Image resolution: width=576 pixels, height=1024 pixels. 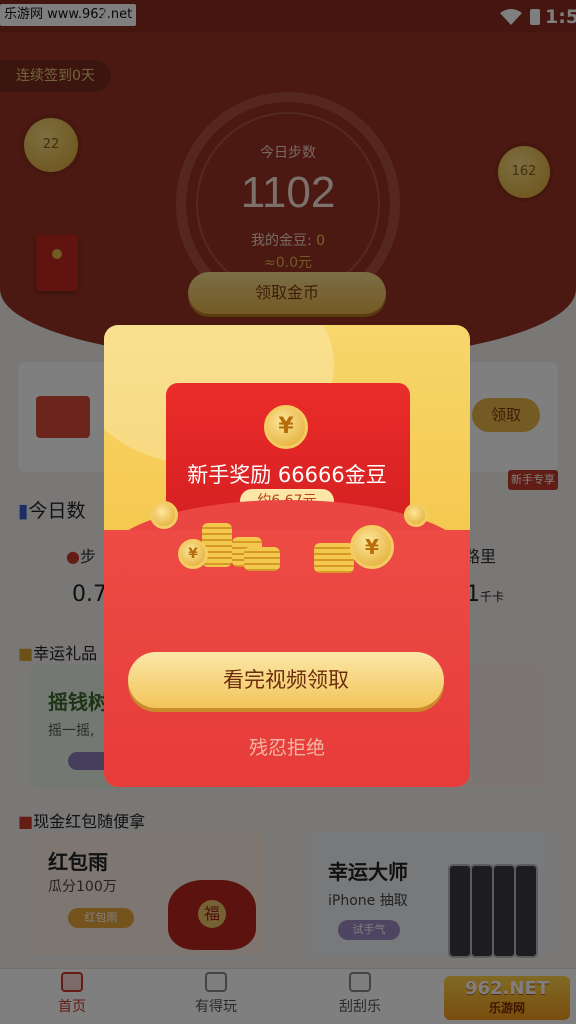 I want to click on watch-video-claim-button: 看完视频领取, so click(x=286, y=680).